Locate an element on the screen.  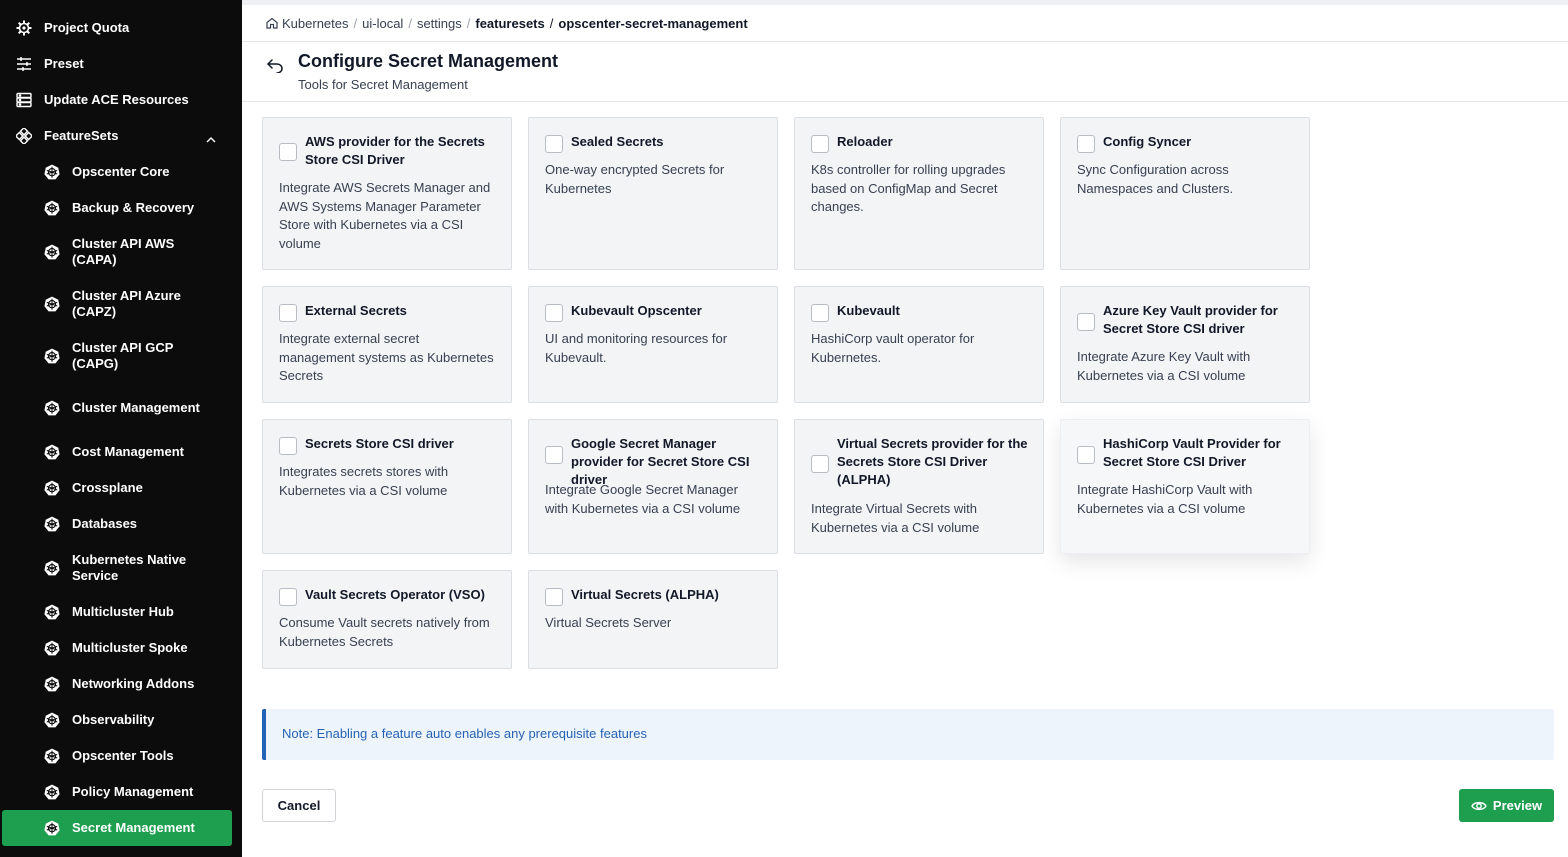
sidebar-item-secret-management: Secret Management is located at coordinates (117, 828).